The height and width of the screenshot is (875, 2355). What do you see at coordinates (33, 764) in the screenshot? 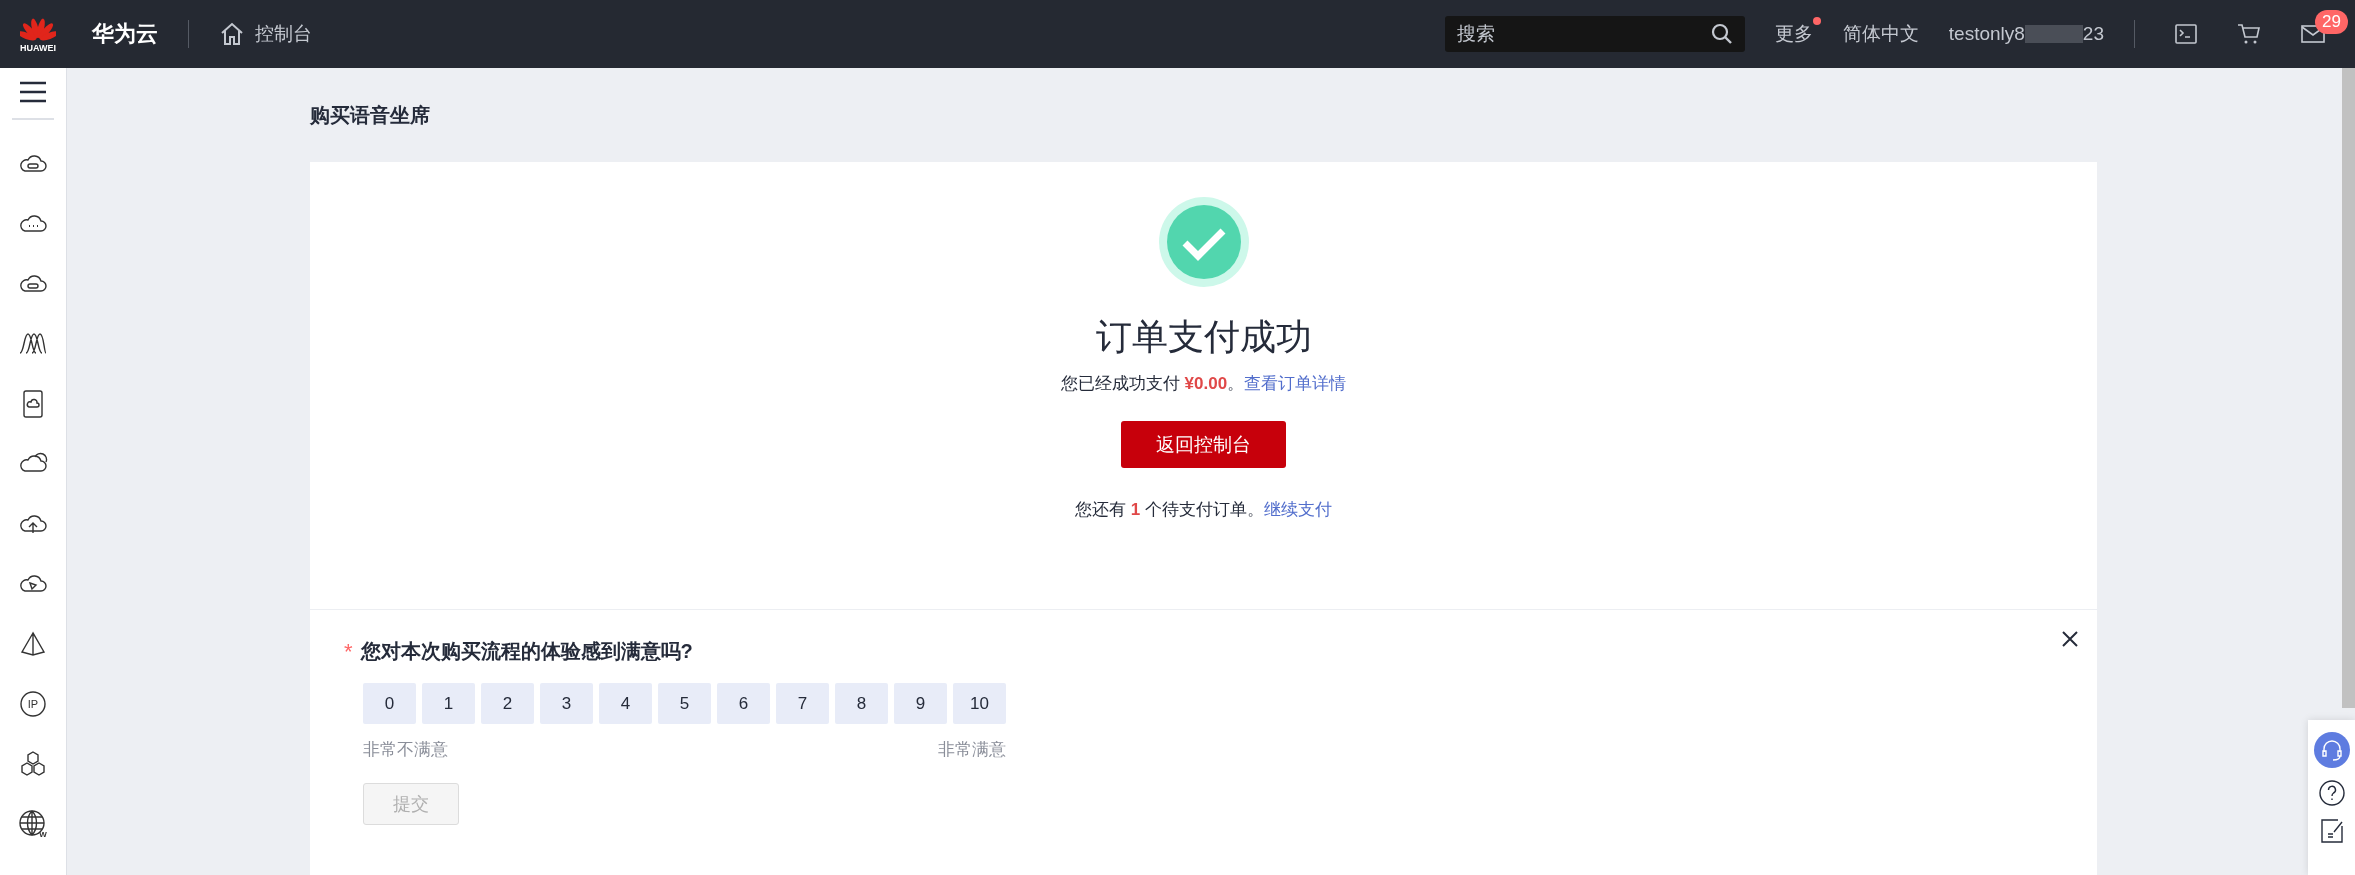
I see `hexagons-icon` at bounding box center [33, 764].